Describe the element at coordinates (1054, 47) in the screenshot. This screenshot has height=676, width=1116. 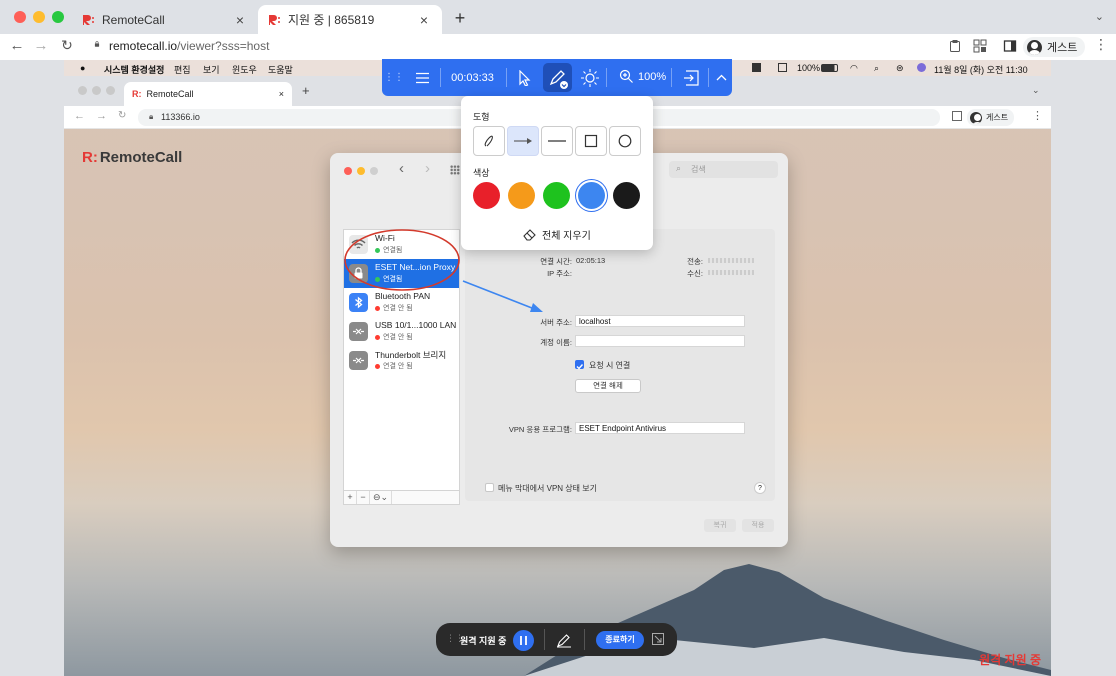
I see `profile-button: 게스트` at that location.